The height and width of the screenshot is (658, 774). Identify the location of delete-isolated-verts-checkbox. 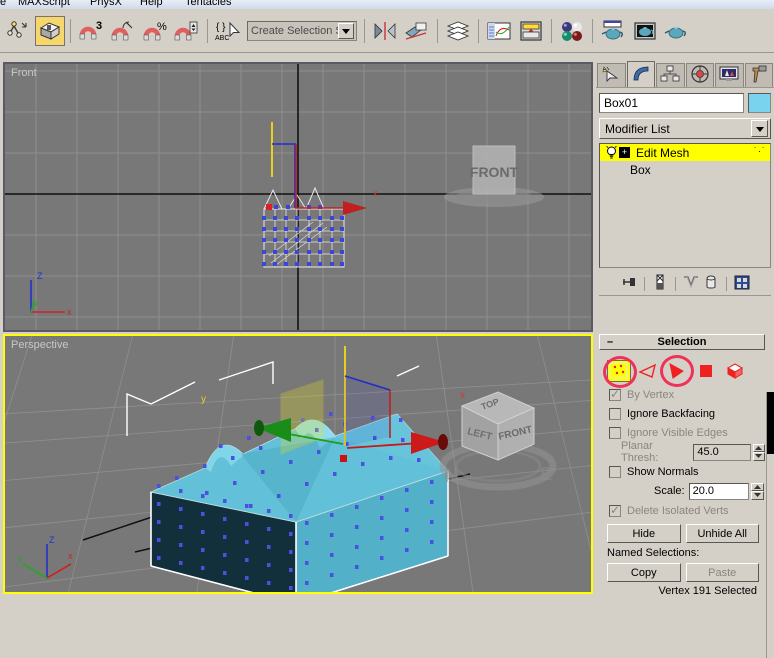
(615, 510).